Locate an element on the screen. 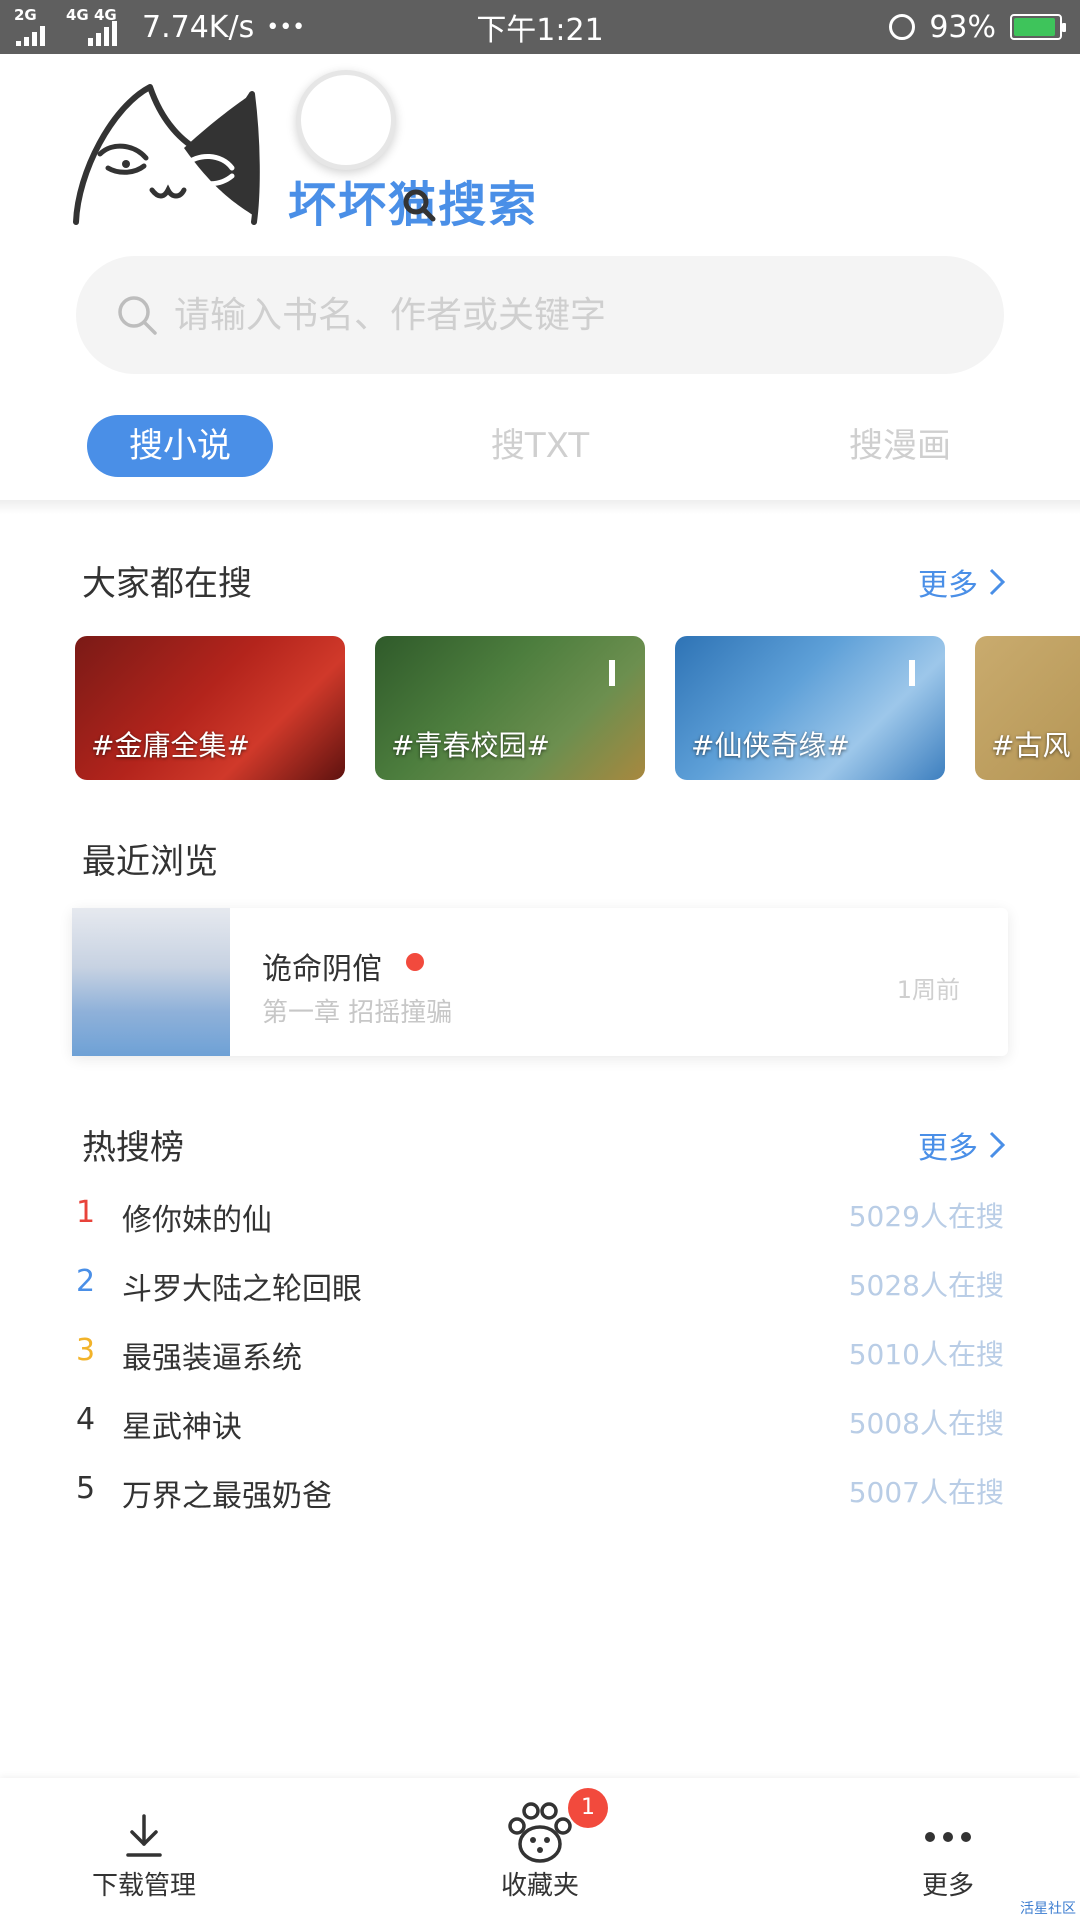 This screenshot has height=1920, width=1080. logo-ring is located at coordinates (346, 120).